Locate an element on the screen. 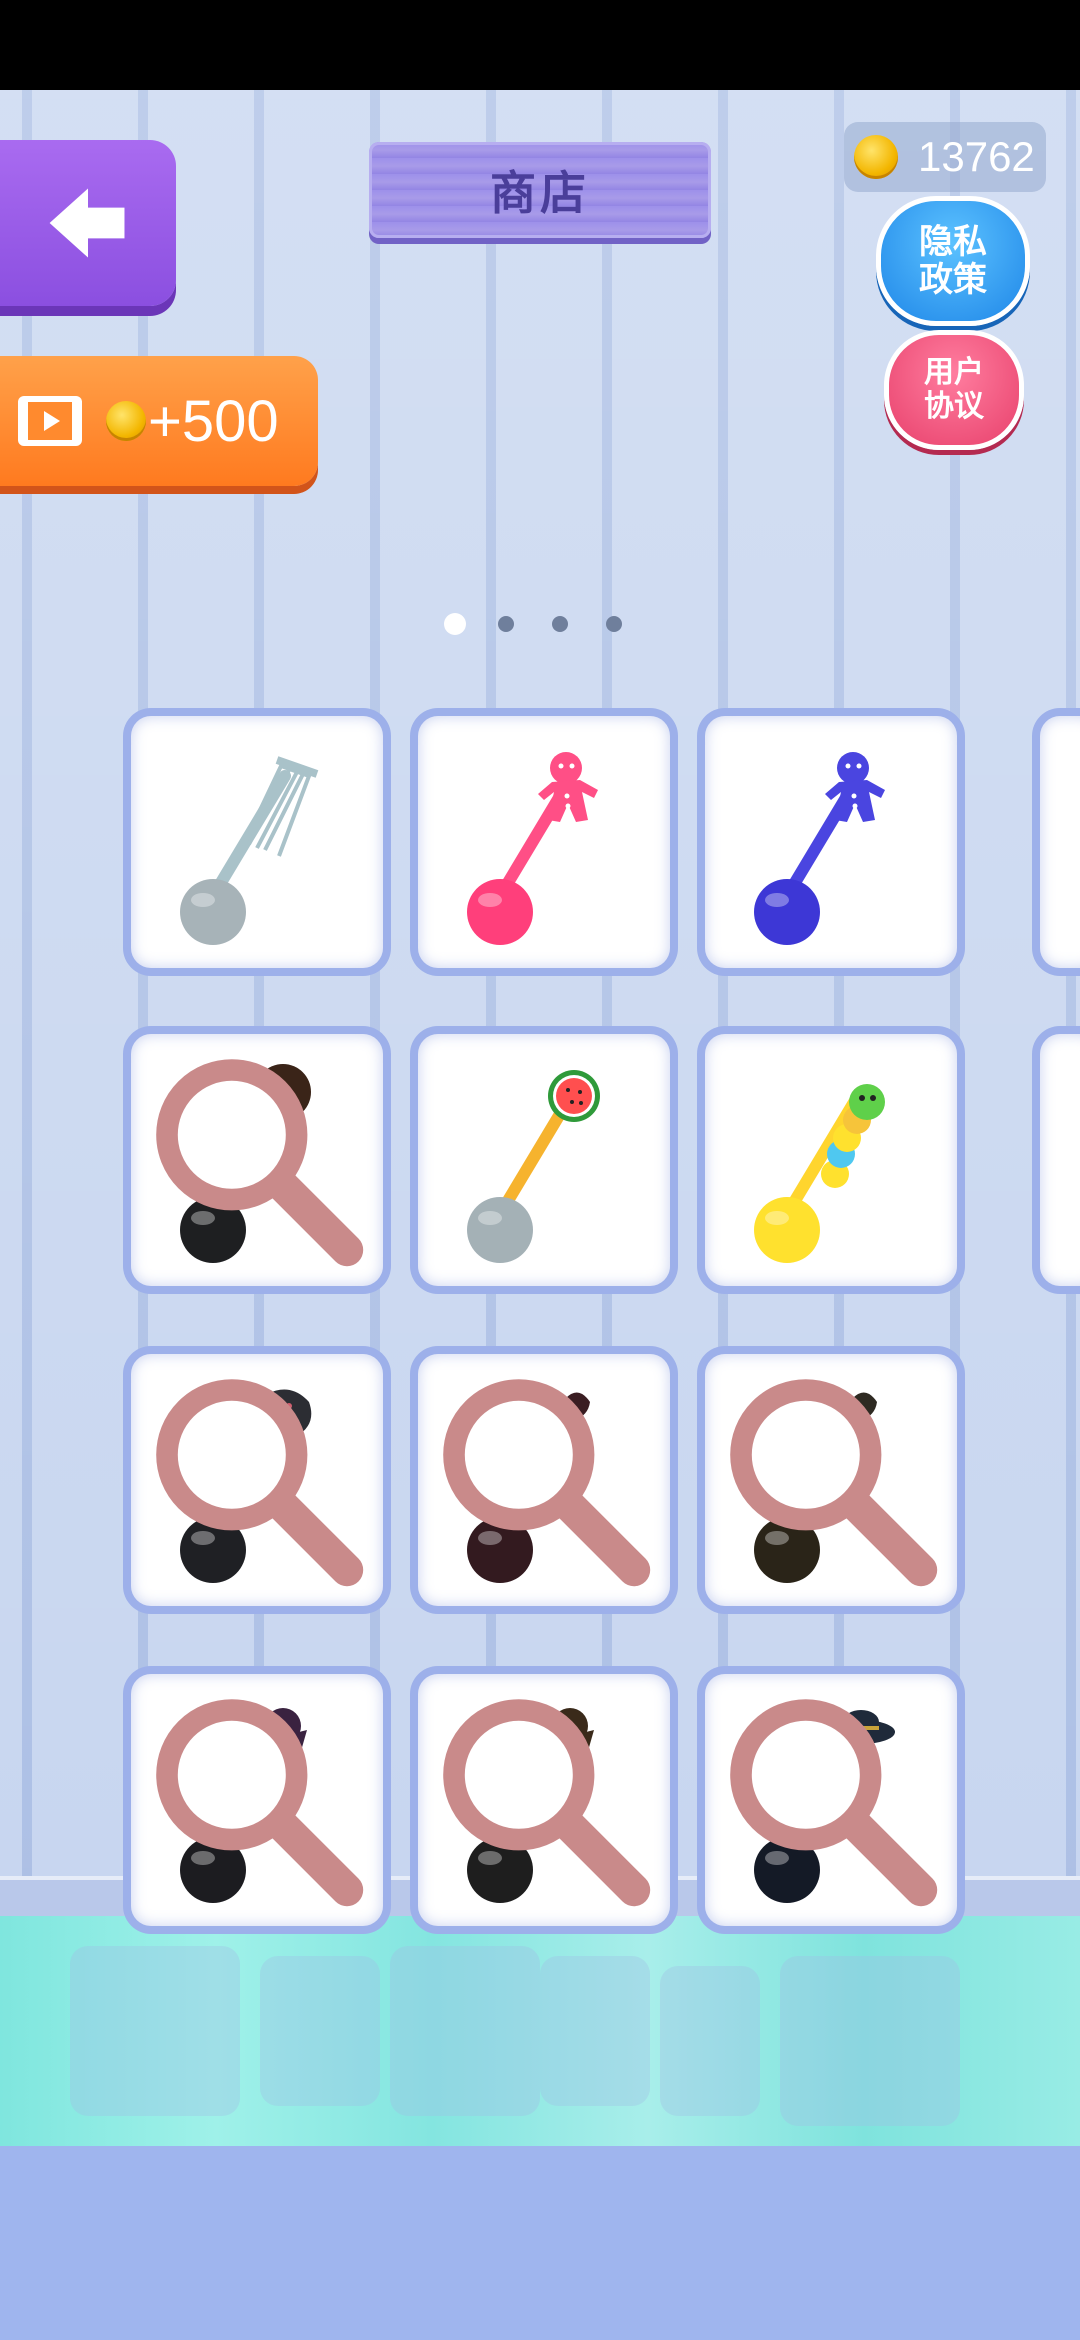 This screenshot has width=1080, height=2340. item-card-hat-scoop is located at coordinates (831, 1800).